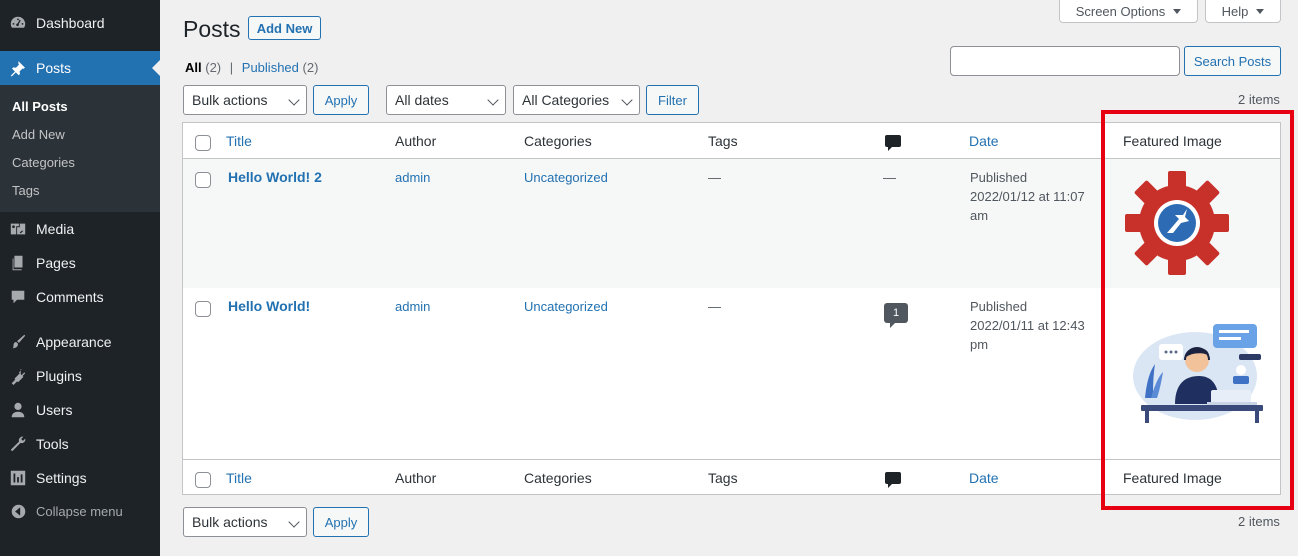 The height and width of the screenshot is (556, 1298). Describe the element at coordinates (18, 478) in the screenshot. I see `settings-icon` at that location.